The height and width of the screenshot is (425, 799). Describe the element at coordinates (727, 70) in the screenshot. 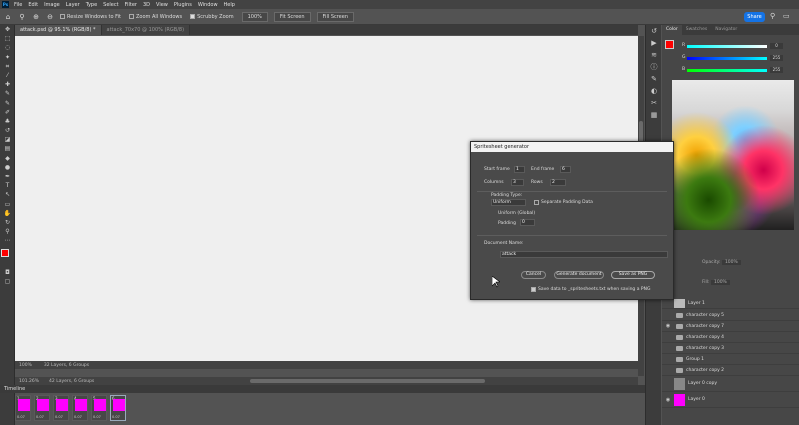

I see `b-slider` at that location.